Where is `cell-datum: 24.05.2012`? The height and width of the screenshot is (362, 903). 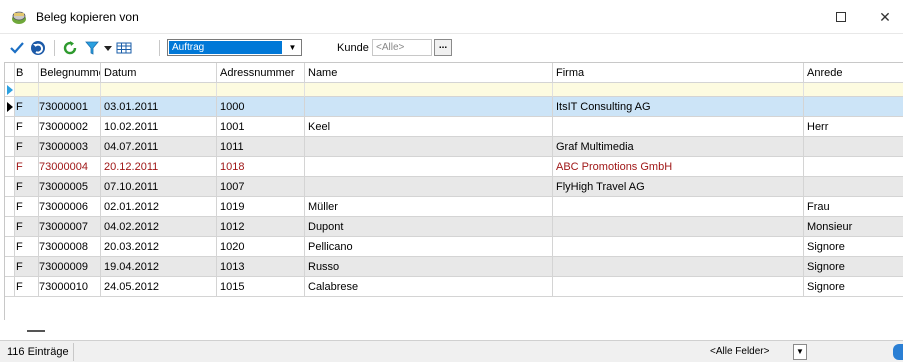 cell-datum: 24.05.2012 is located at coordinates (159, 287).